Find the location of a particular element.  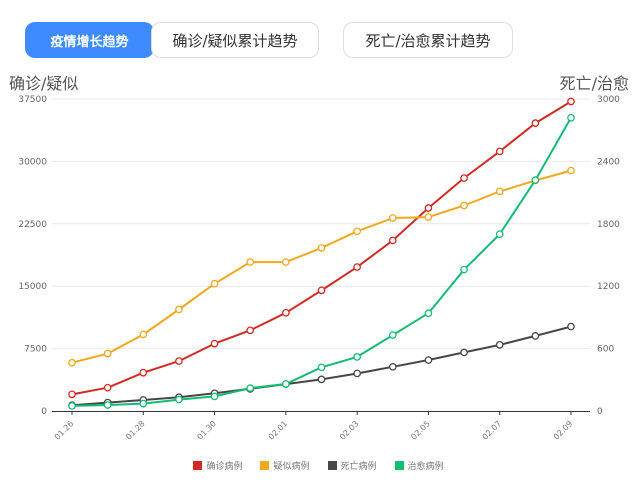

x-tick-label: 01.28 is located at coordinates (135, 430).